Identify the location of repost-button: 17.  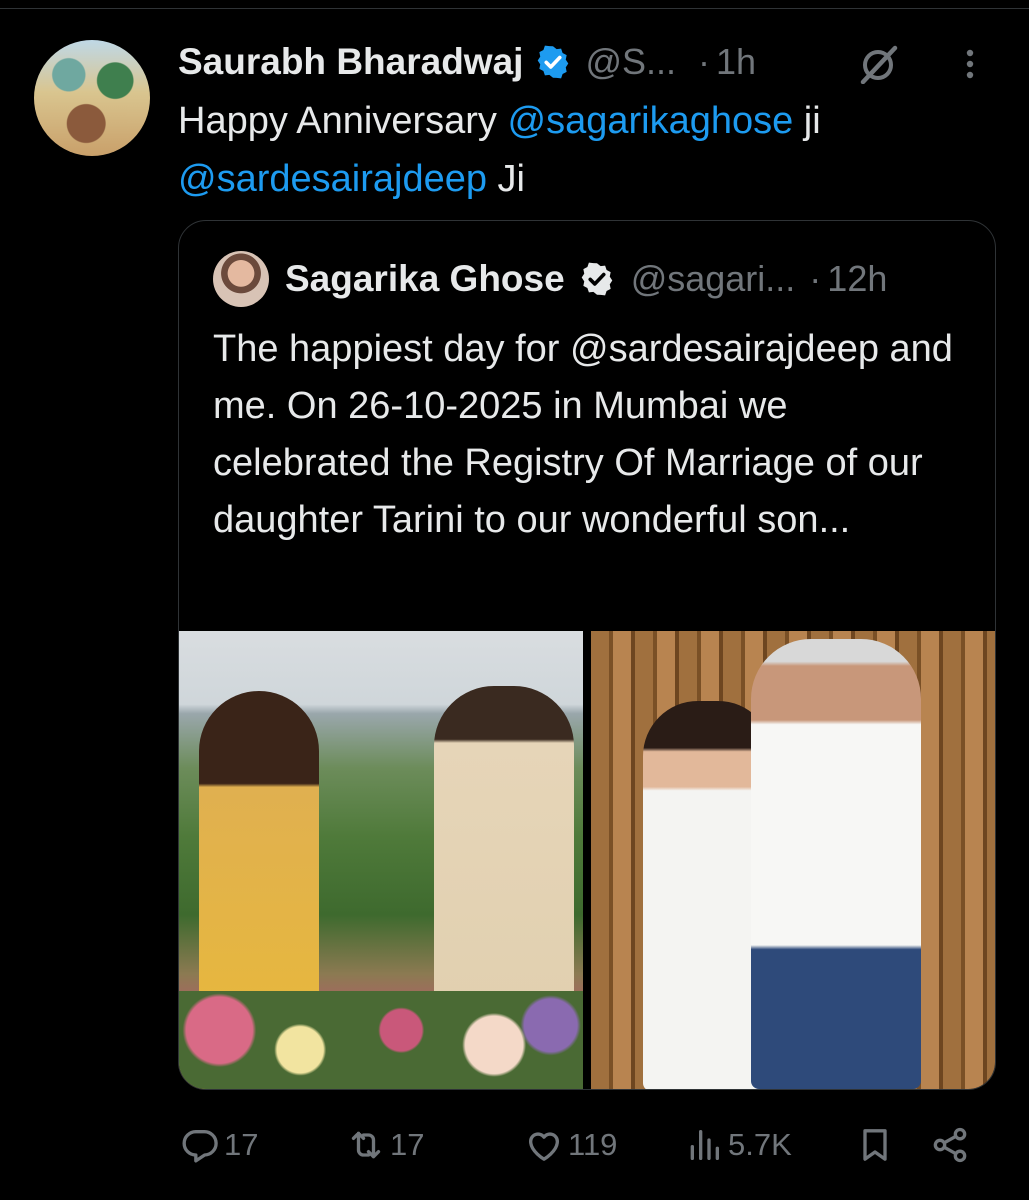
(385, 1145).